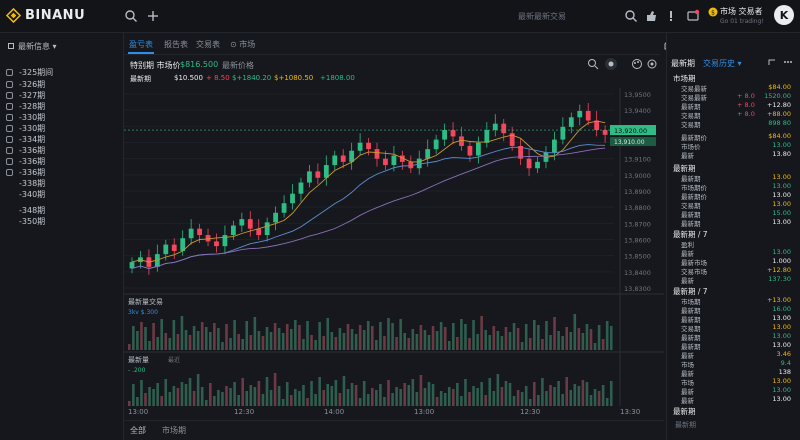 The height and width of the screenshot is (440, 800). What do you see at coordinates (734, 262) in the screenshot?
I see `orderbook-row: 最新市场 1.000` at bounding box center [734, 262].